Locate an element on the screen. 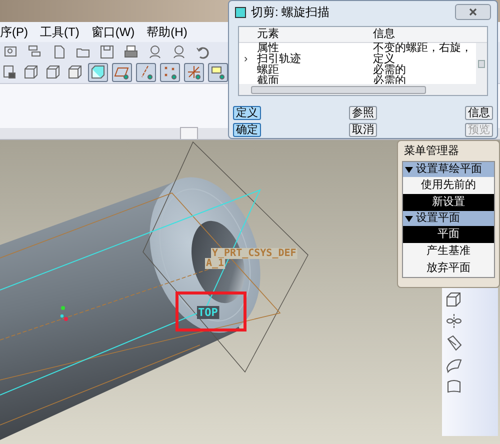 The image size is (500, 444). dialog-button: 信息 is located at coordinates (478, 113).